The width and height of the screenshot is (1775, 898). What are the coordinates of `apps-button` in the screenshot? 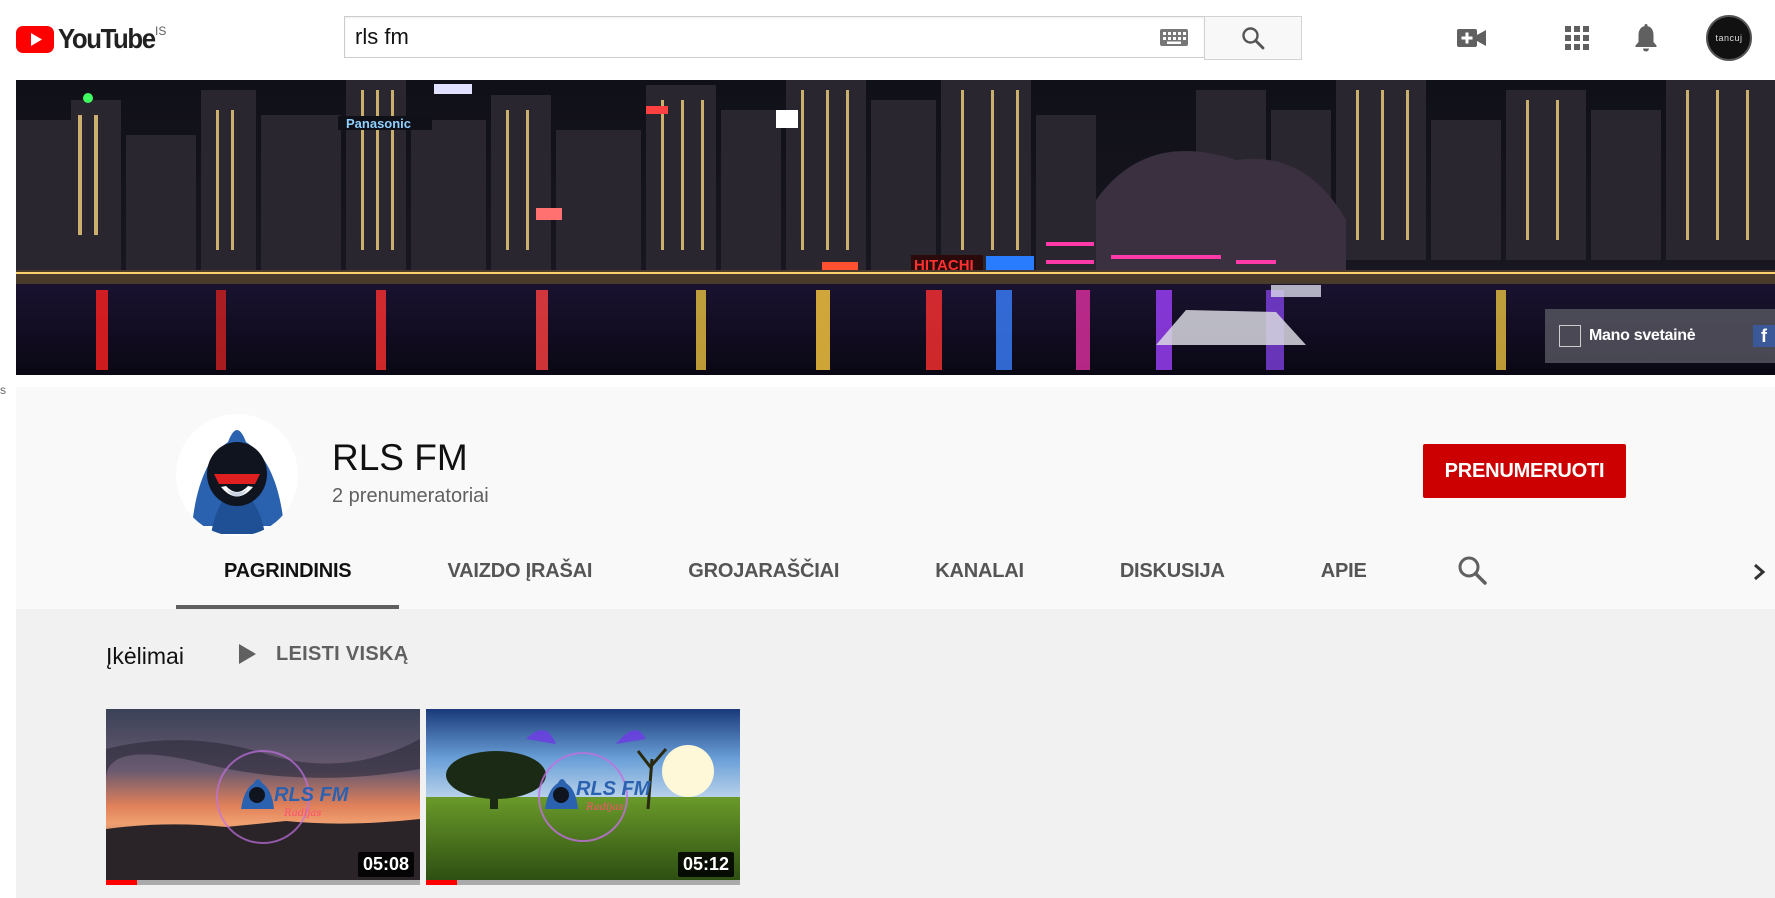 It's located at (1577, 38).